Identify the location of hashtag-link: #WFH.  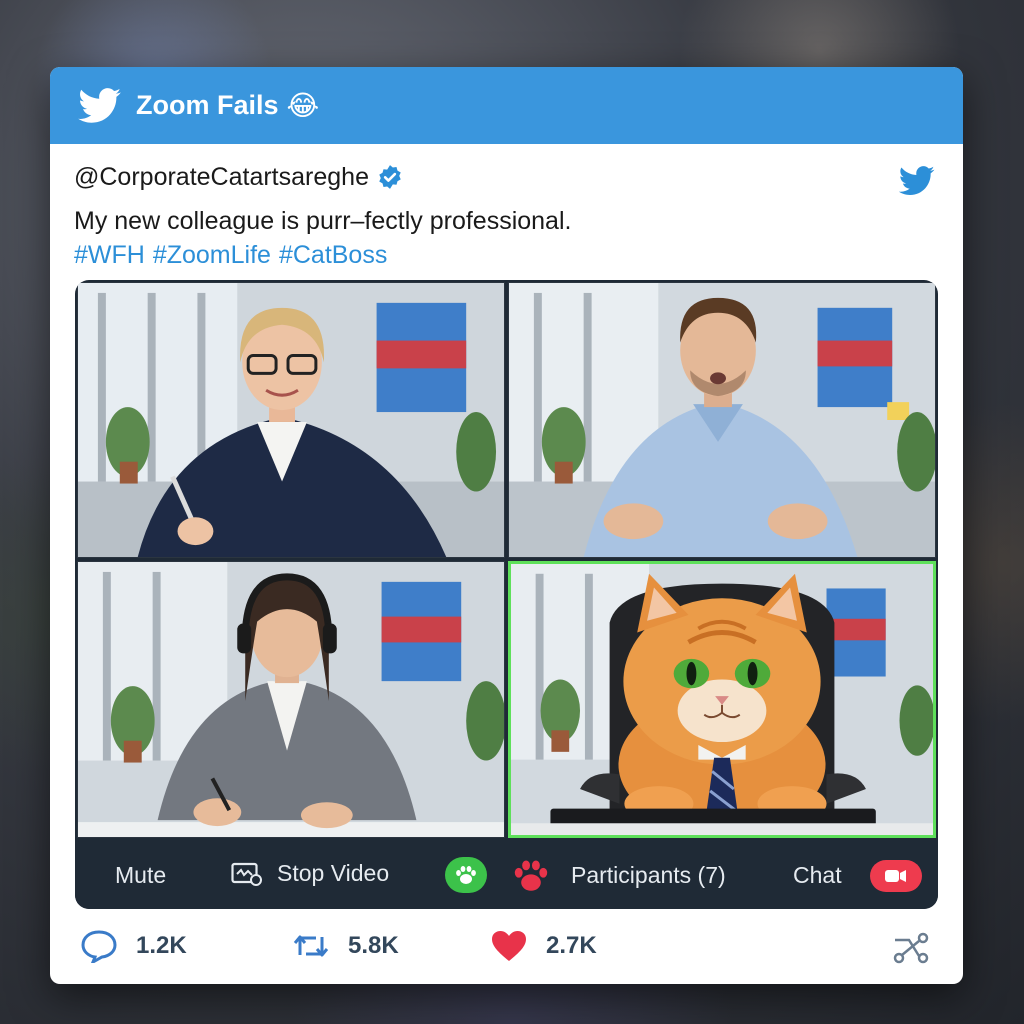
(109, 255).